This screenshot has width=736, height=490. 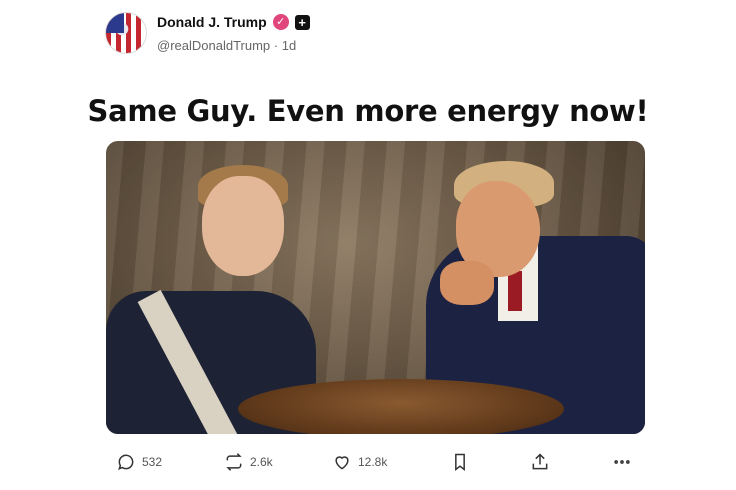 What do you see at coordinates (280, 22) in the screenshot?
I see `verified-badge-icon: ✓` at bounding box center [280, 22].